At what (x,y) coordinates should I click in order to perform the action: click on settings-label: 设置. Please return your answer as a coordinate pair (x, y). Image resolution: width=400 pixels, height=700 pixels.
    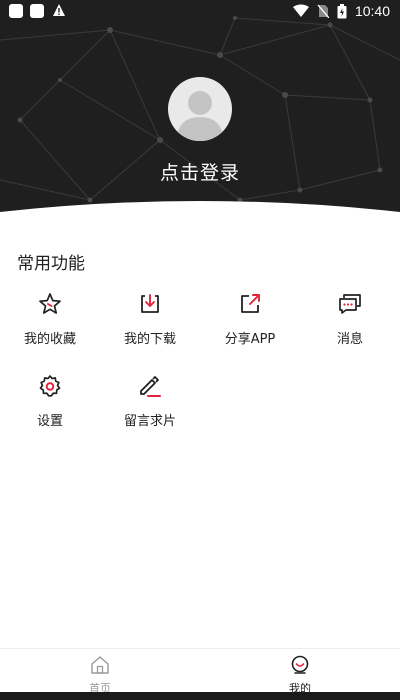
    Looking at the image, I should click on (49, 421).